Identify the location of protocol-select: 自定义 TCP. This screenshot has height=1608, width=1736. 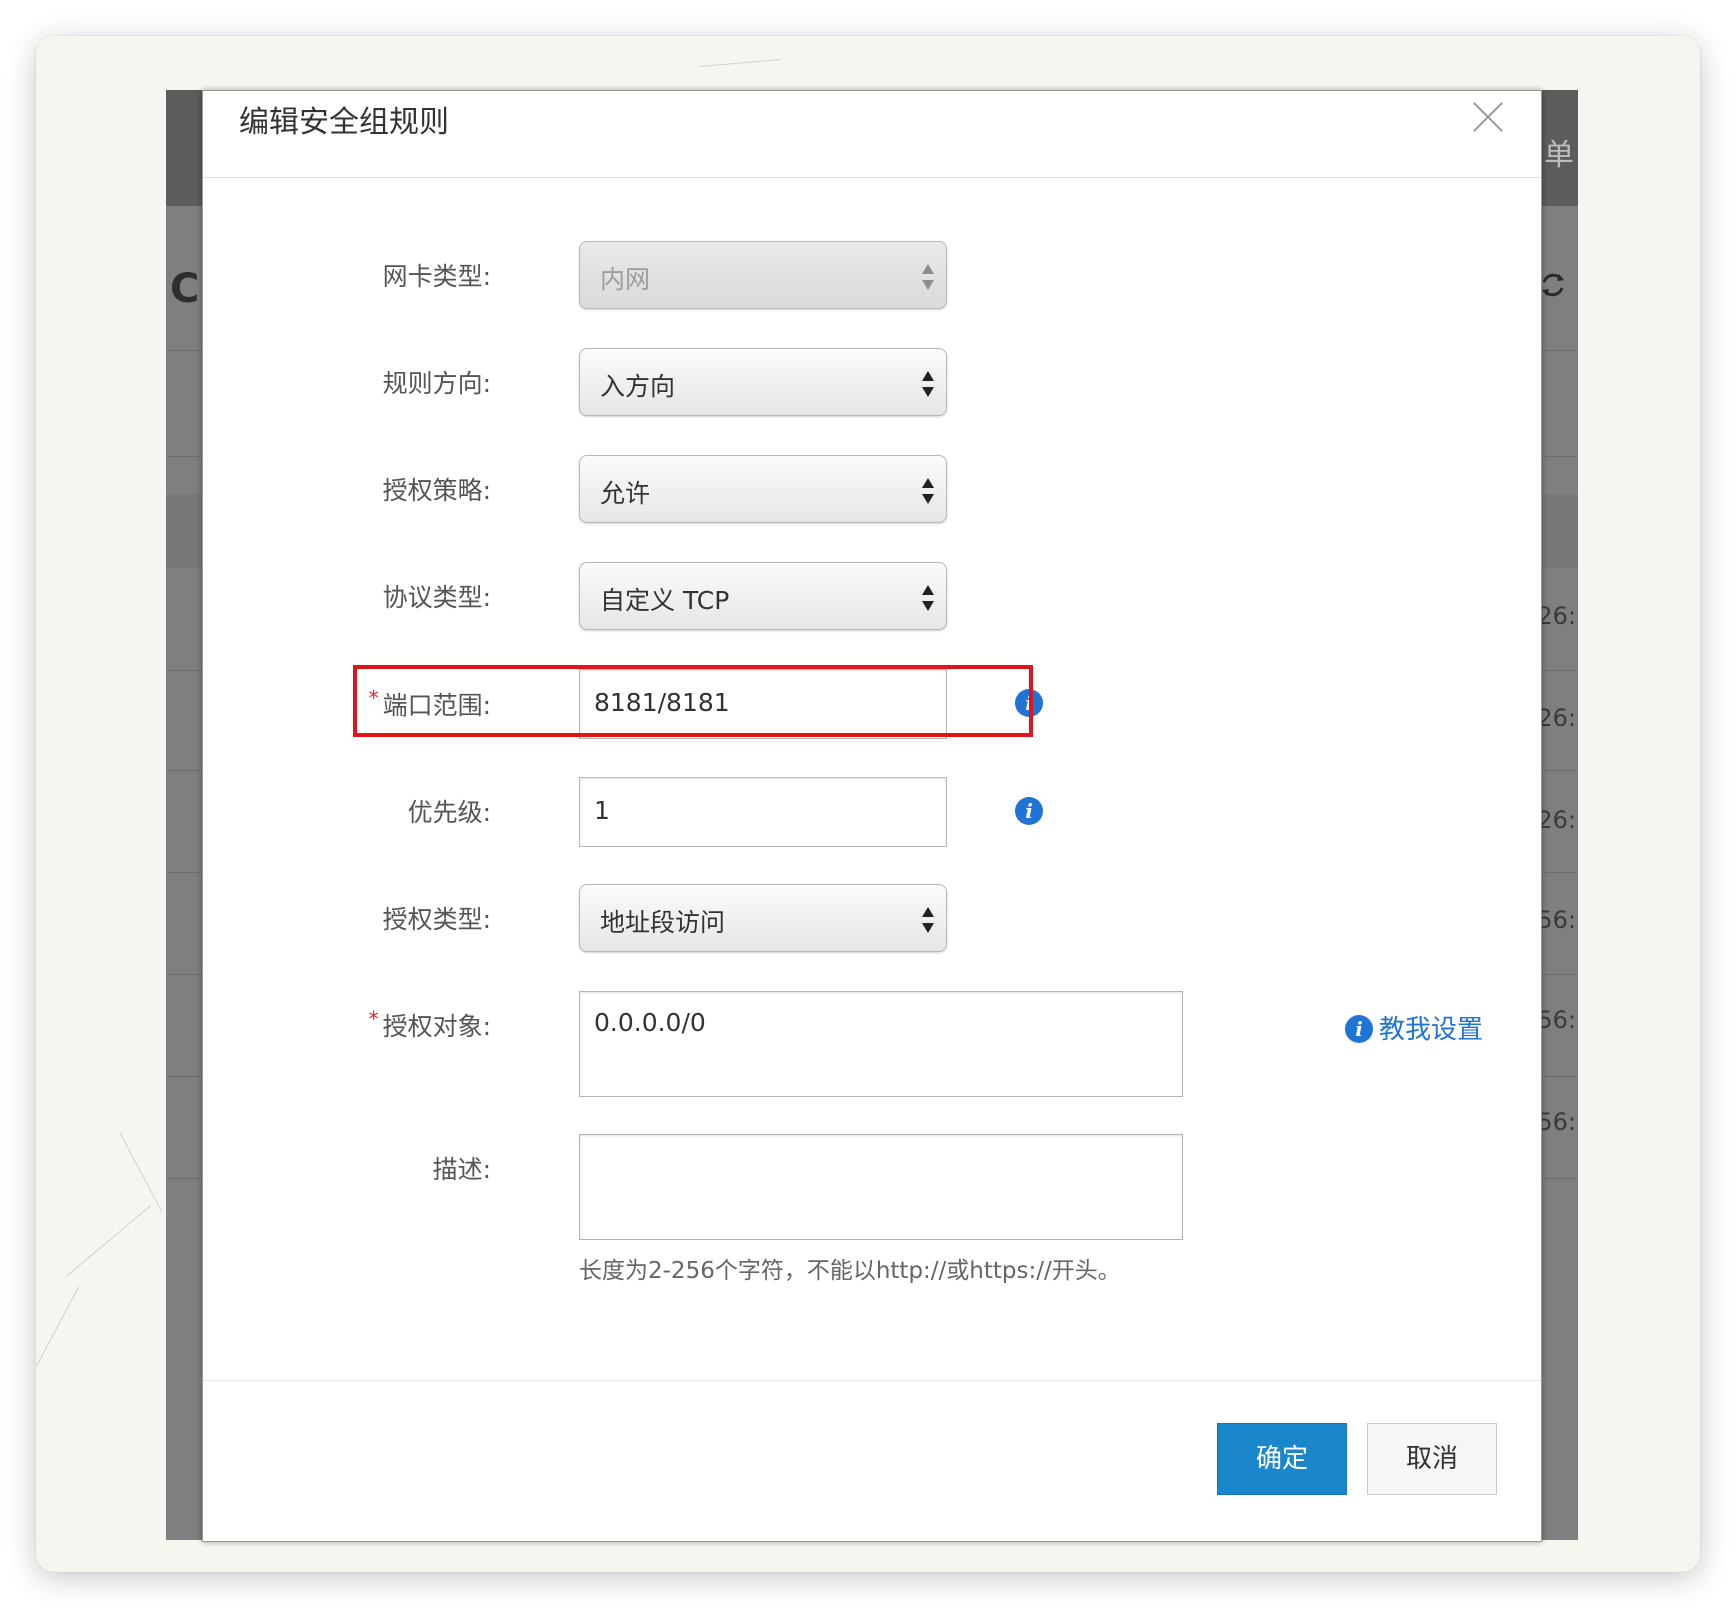
(763, 596).